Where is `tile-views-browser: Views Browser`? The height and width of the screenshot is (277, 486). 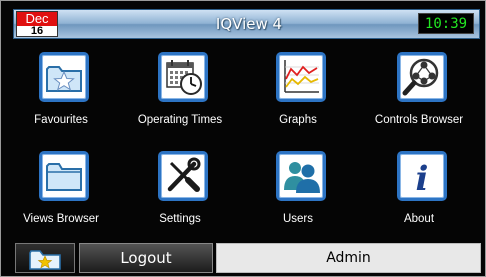
tile-views-browser: Views Browser is located at coordinates (61, 197).